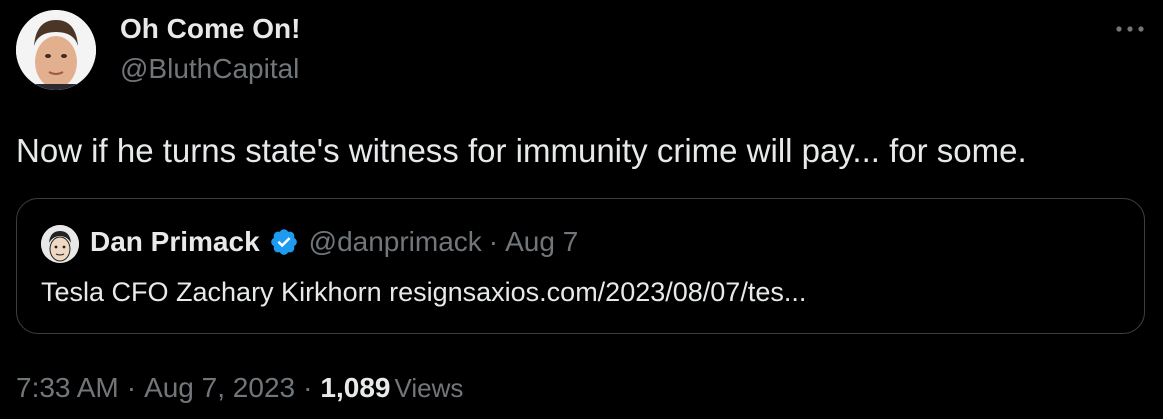 This screenshot has width=1163, height=419. I want to click on more-options-button, so click(1130, 29).